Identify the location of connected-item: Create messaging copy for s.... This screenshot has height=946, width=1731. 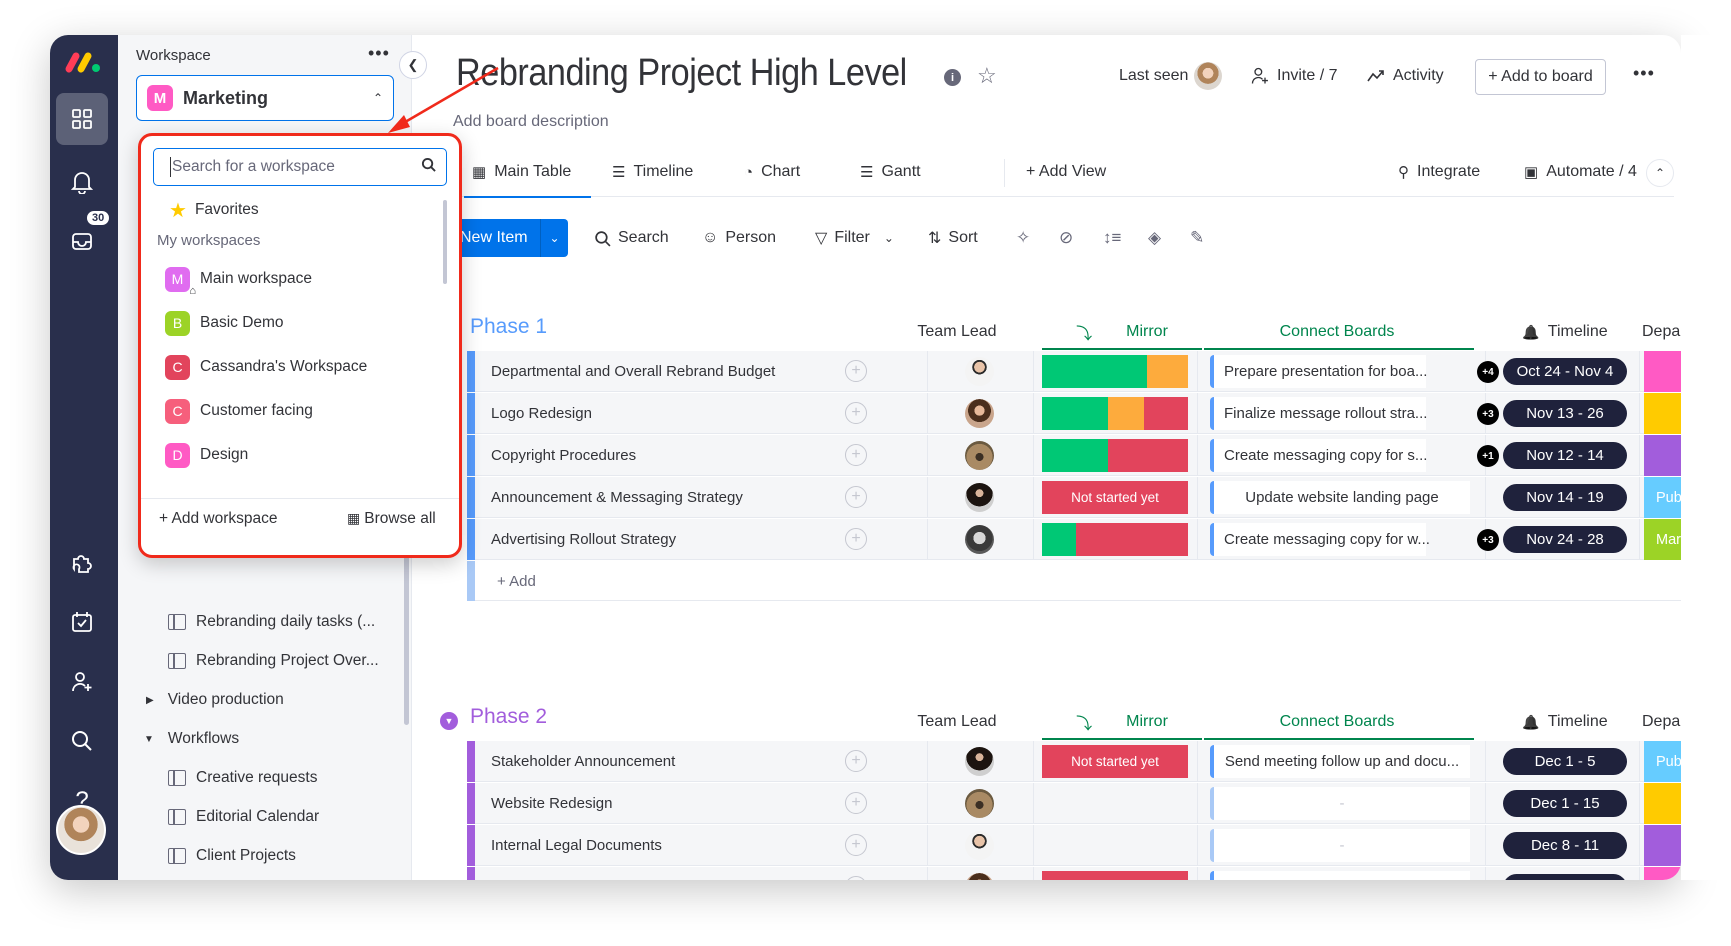
(1318, 455).